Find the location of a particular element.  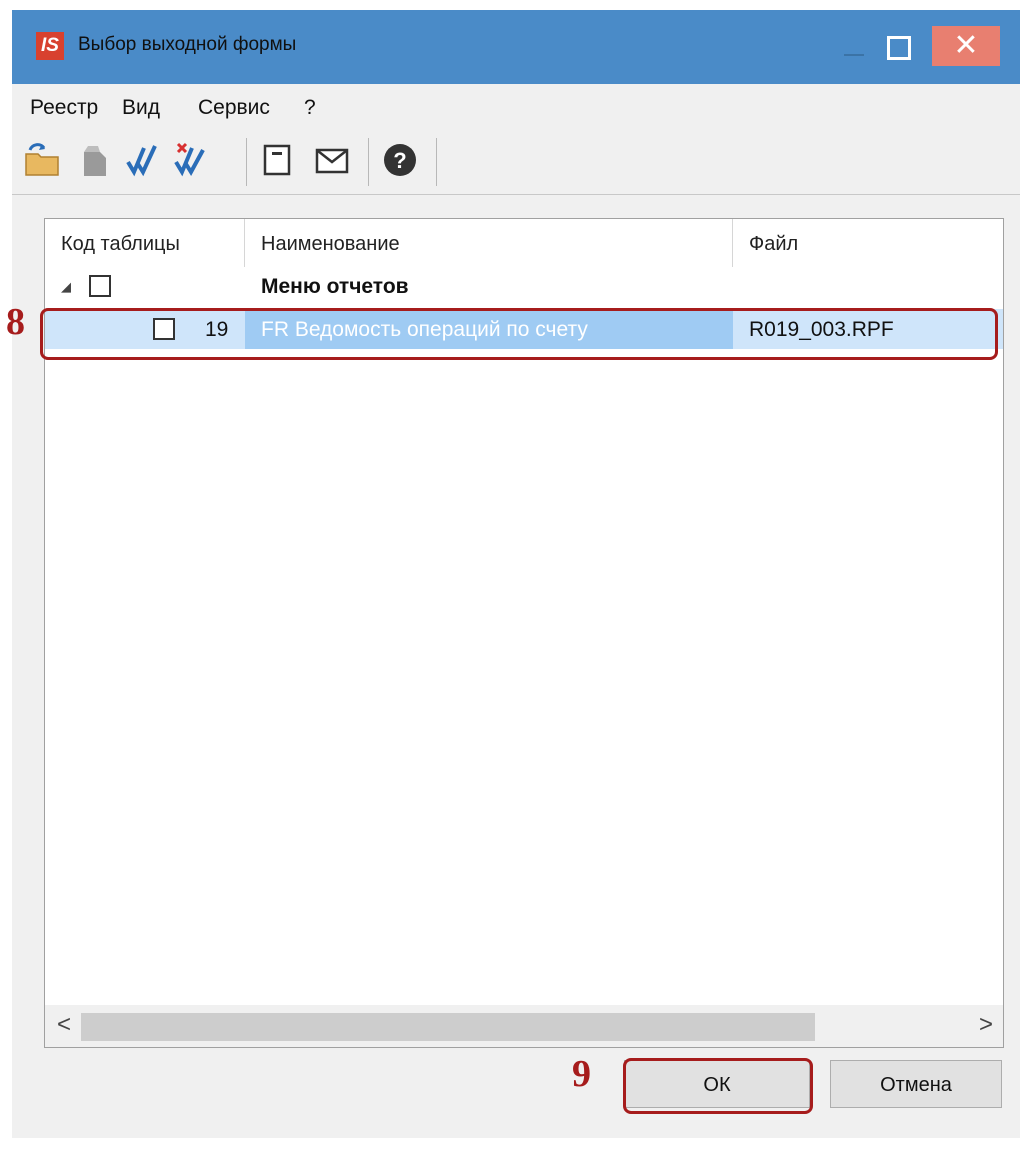

check-all-icon is located at coordinates (142, 160).